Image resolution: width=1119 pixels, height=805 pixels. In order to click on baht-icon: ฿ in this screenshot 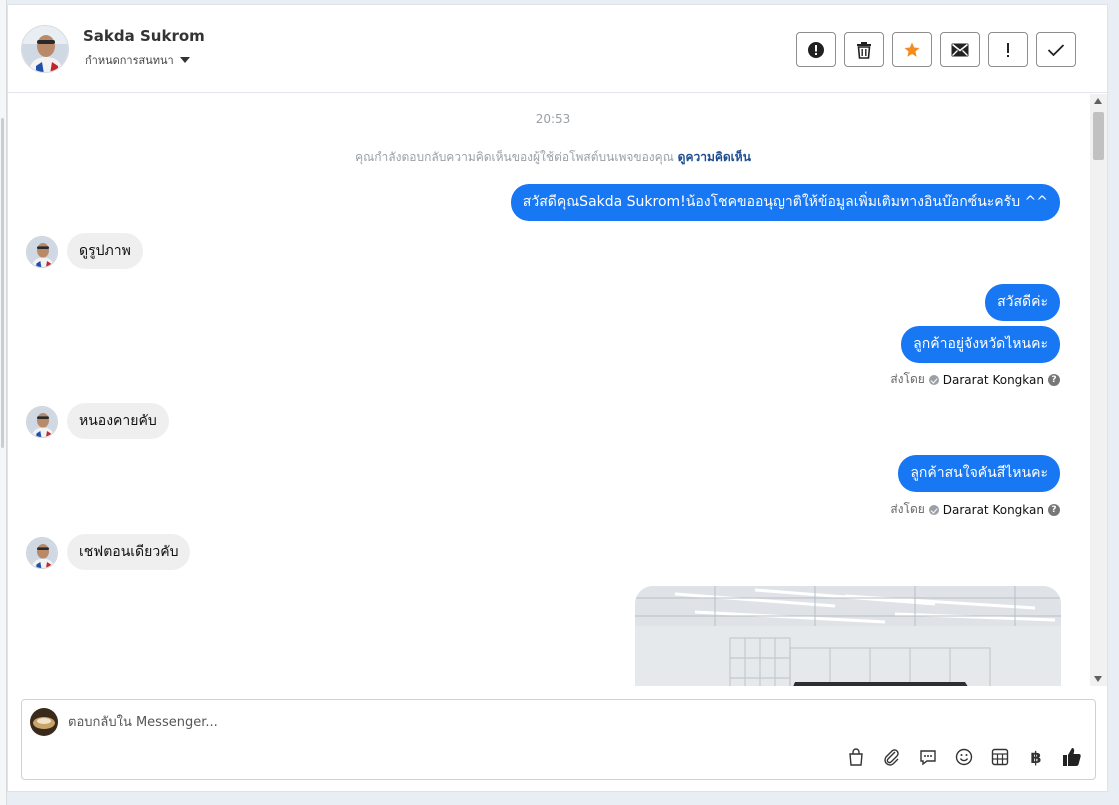, I will do `click(1036, 757)`.